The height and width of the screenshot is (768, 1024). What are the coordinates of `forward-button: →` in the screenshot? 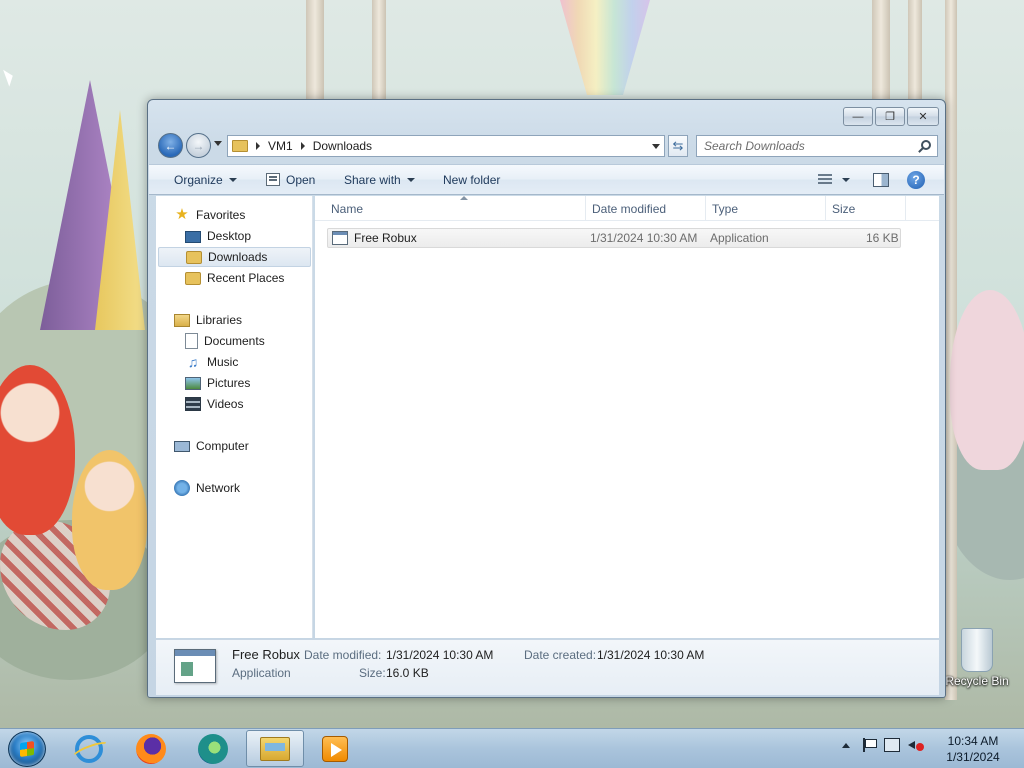 It's located at (198, 145).